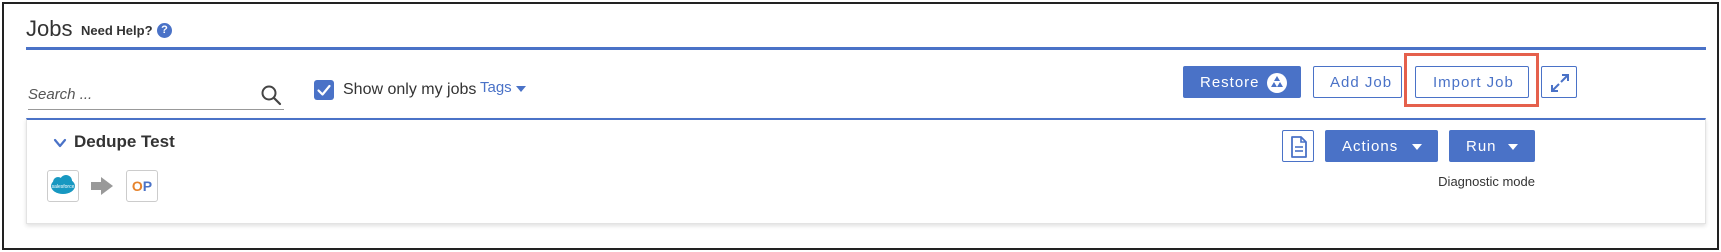 The height and width of the screenshot is (252, 1721). What do you see at coordinates (271, 95) in the screenshot?
I see `search-icon` at bounding box center [271, 95].